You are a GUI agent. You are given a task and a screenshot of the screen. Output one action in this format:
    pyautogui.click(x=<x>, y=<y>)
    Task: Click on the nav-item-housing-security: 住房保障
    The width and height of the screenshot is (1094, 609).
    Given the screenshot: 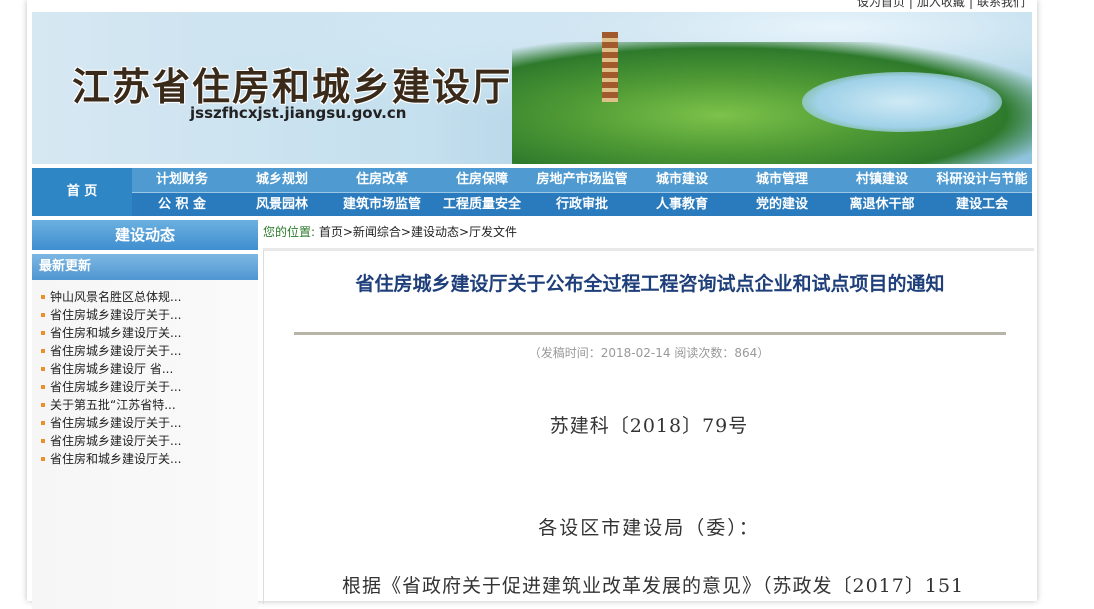 What is the action you would take?
    pyautogui.click(x=482, y=180)
    